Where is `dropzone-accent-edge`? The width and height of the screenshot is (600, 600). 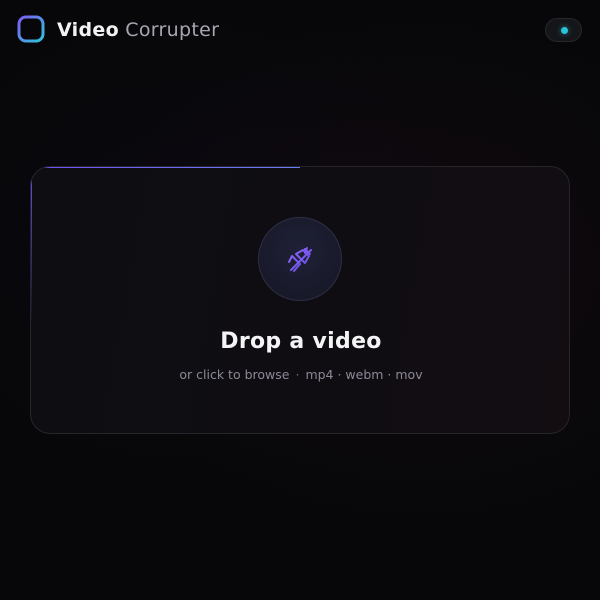 dropzone-accent-edge is located at coordinates (31, 247).